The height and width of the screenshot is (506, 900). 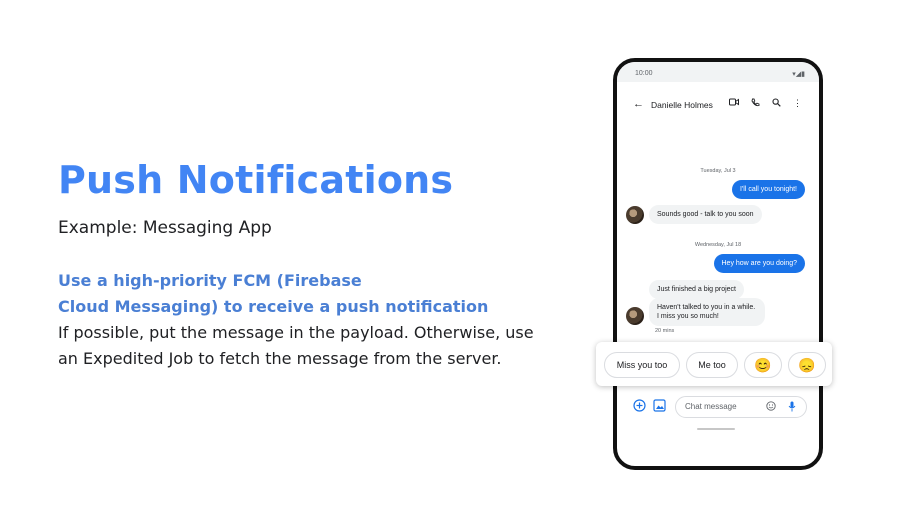 I want to click on suggestion-chip-sad-emoji: 😞, so click(x=807, y=365).